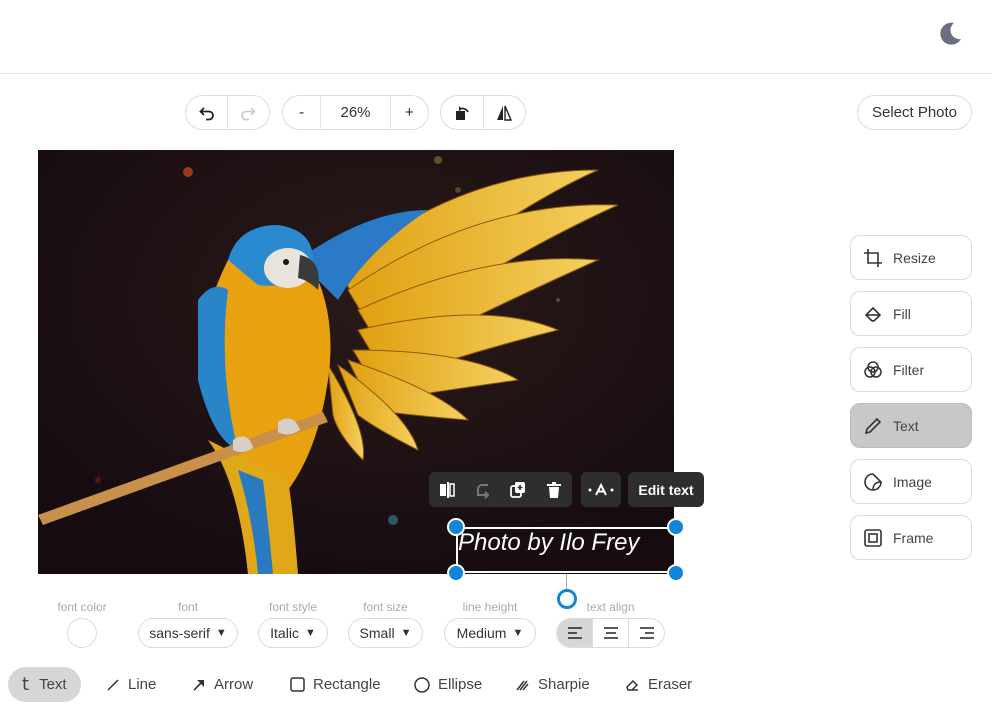  What do you see at coordinates (873, 369) in the screenshot?
I see `filter-circles-icon` at bounding box center [873, 369].